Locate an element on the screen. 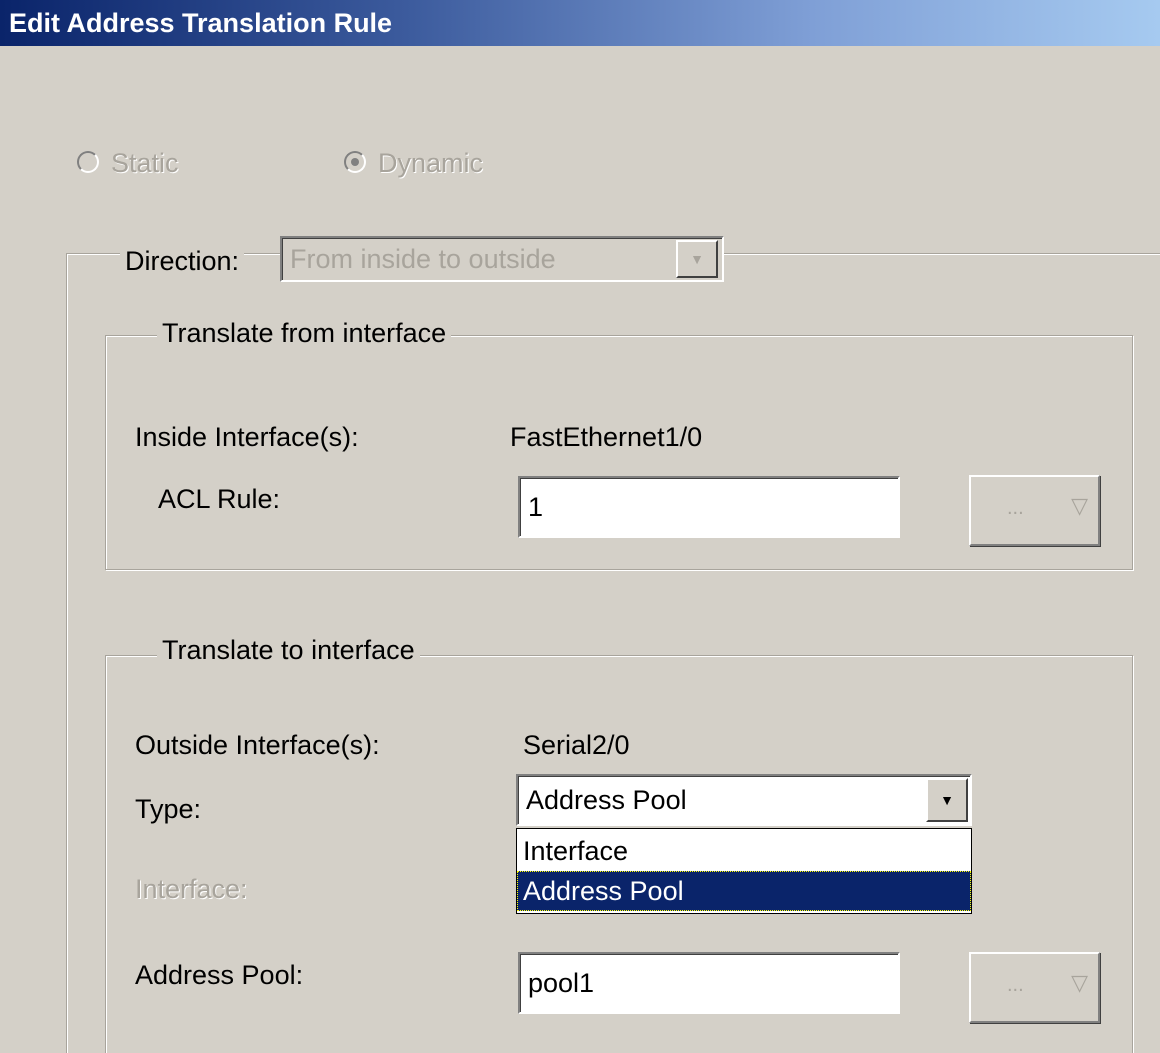 The height and width of the screenshot is (1053, 1160). dynamic-radio-label: Dynamic is located at coordinates (431, 163).